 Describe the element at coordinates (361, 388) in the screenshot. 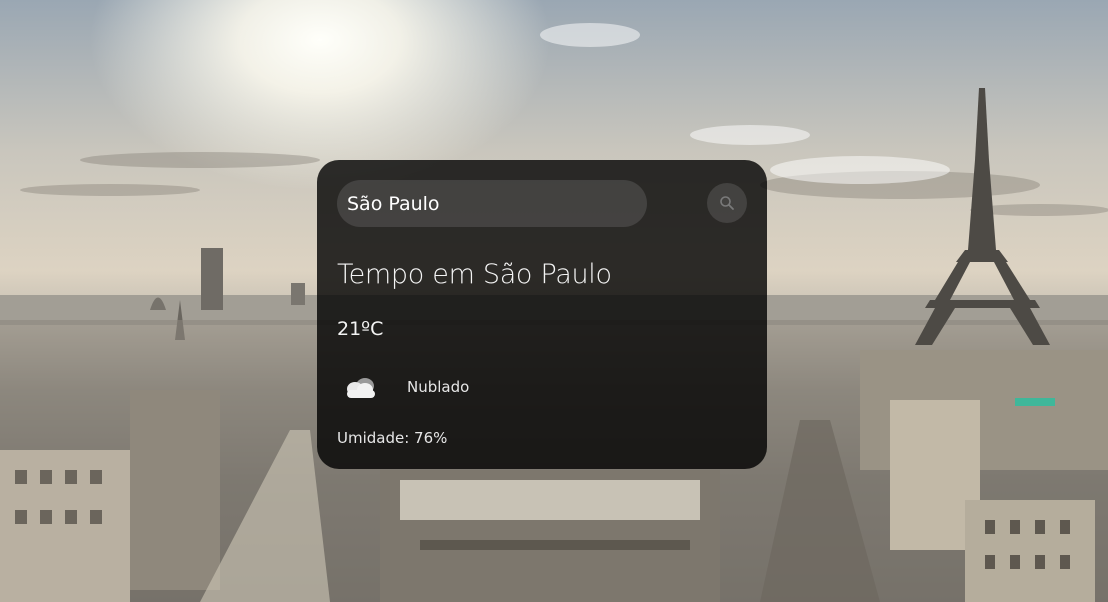

I see `cloud-icon` at that location.